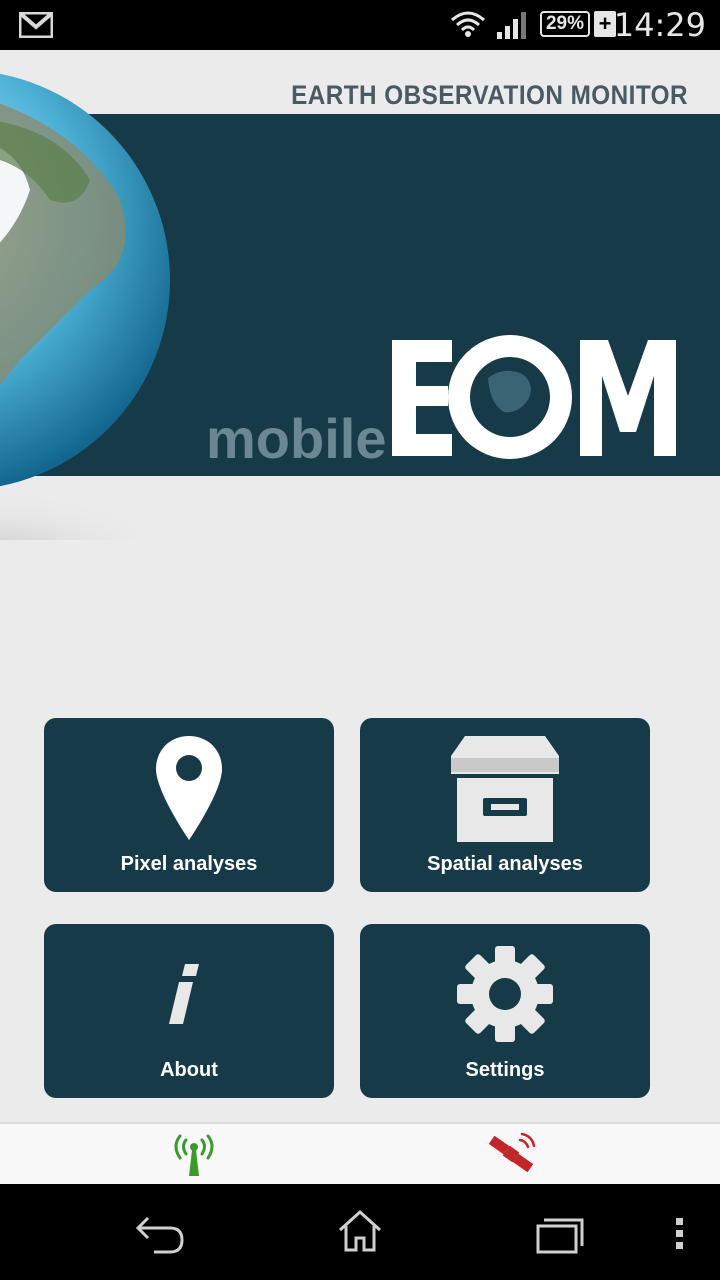 Image resolution: width=720 pixels, height=1280 pixels. I want to click on globe-image, so click(85, 306).